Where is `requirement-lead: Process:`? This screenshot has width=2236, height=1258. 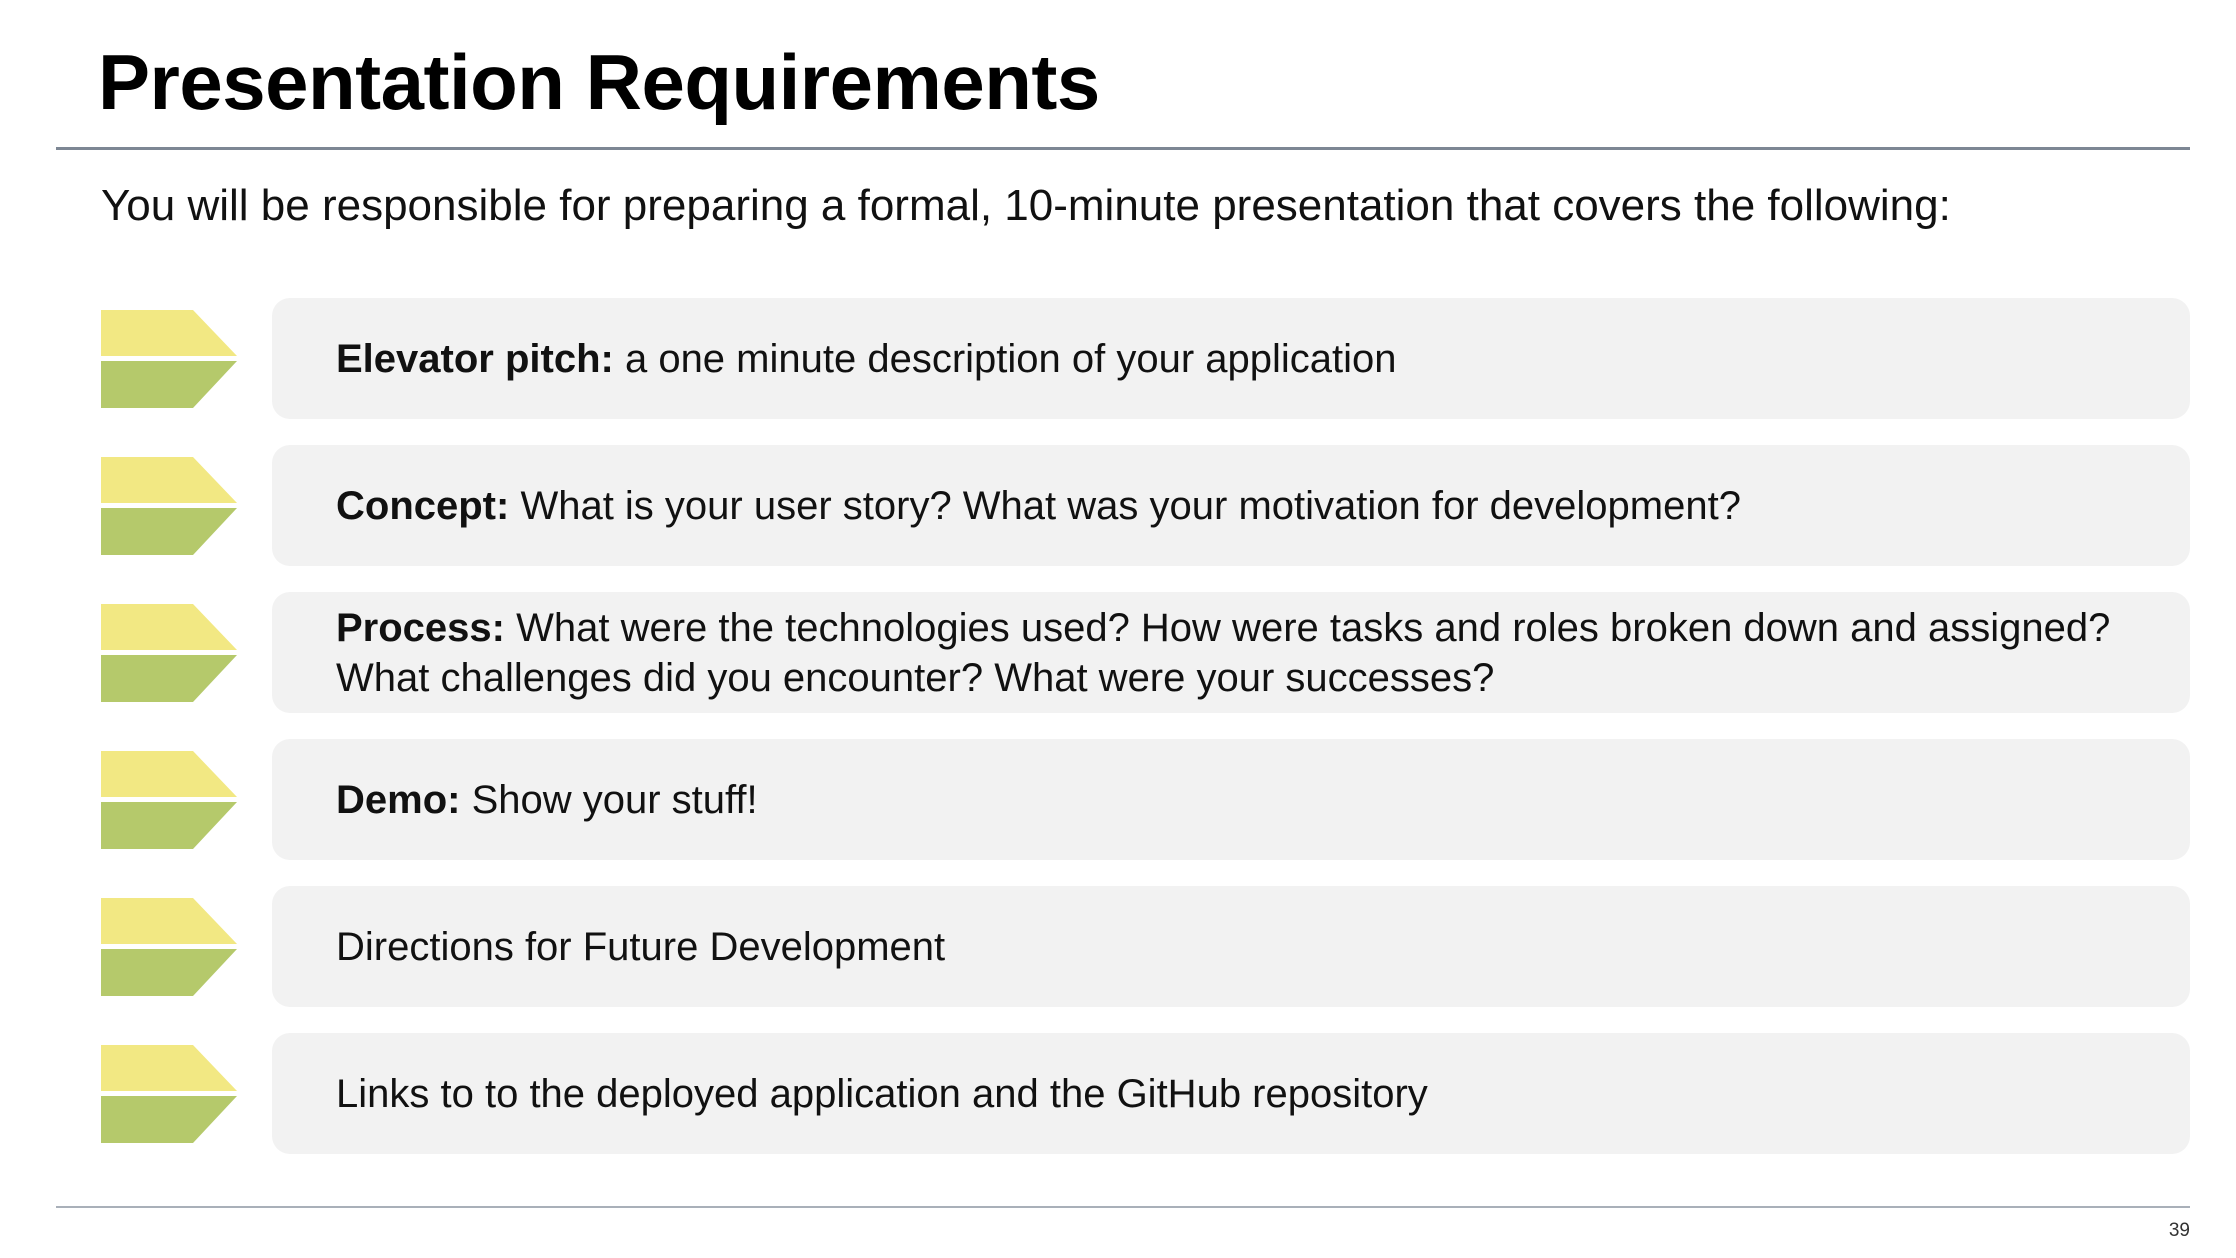 requirement-lead: Process: is located at coordinates (420, 627).